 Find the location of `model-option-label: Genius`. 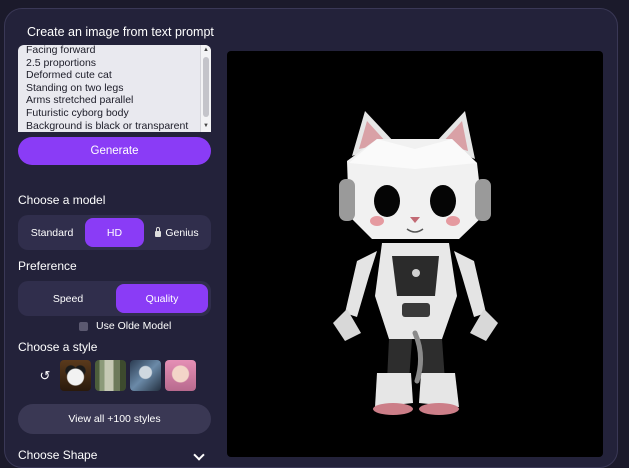

model-option-label: Genius is located at coordinates (182, 232).